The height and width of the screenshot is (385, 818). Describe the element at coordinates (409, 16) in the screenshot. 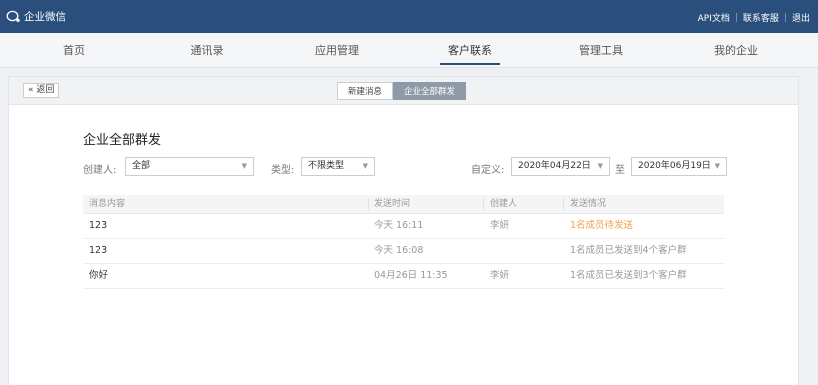

I see `top-bar: 企业微信 API文档 | 联系客服 | 退出` at that location.